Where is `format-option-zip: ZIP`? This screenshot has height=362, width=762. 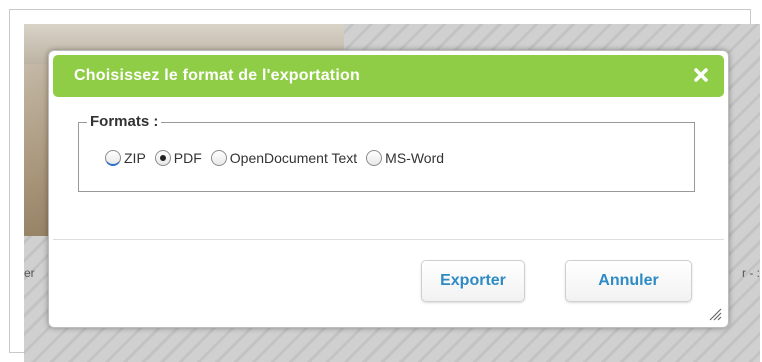
format-option-zip: ZIP is located at coordinates (125, 158).